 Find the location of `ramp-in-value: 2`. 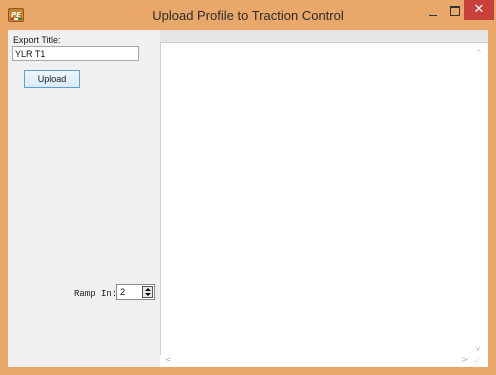

ramp-in-value: 2 is located at coordinates (122, 292).